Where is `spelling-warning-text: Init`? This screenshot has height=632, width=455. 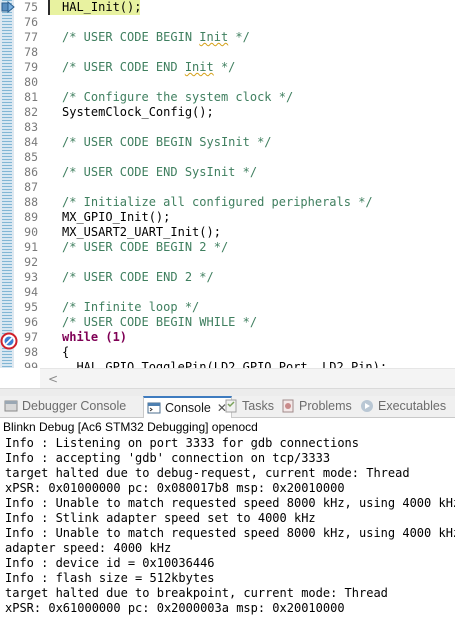
spelling-warning-text: Init is located at coordinates (199, 67).